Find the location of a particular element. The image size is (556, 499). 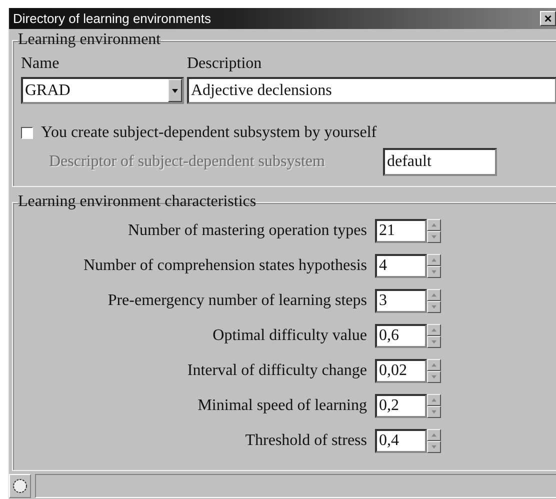

field-label: Descriptor of subject-dependent subsystem is located at coordinates (187, 162).